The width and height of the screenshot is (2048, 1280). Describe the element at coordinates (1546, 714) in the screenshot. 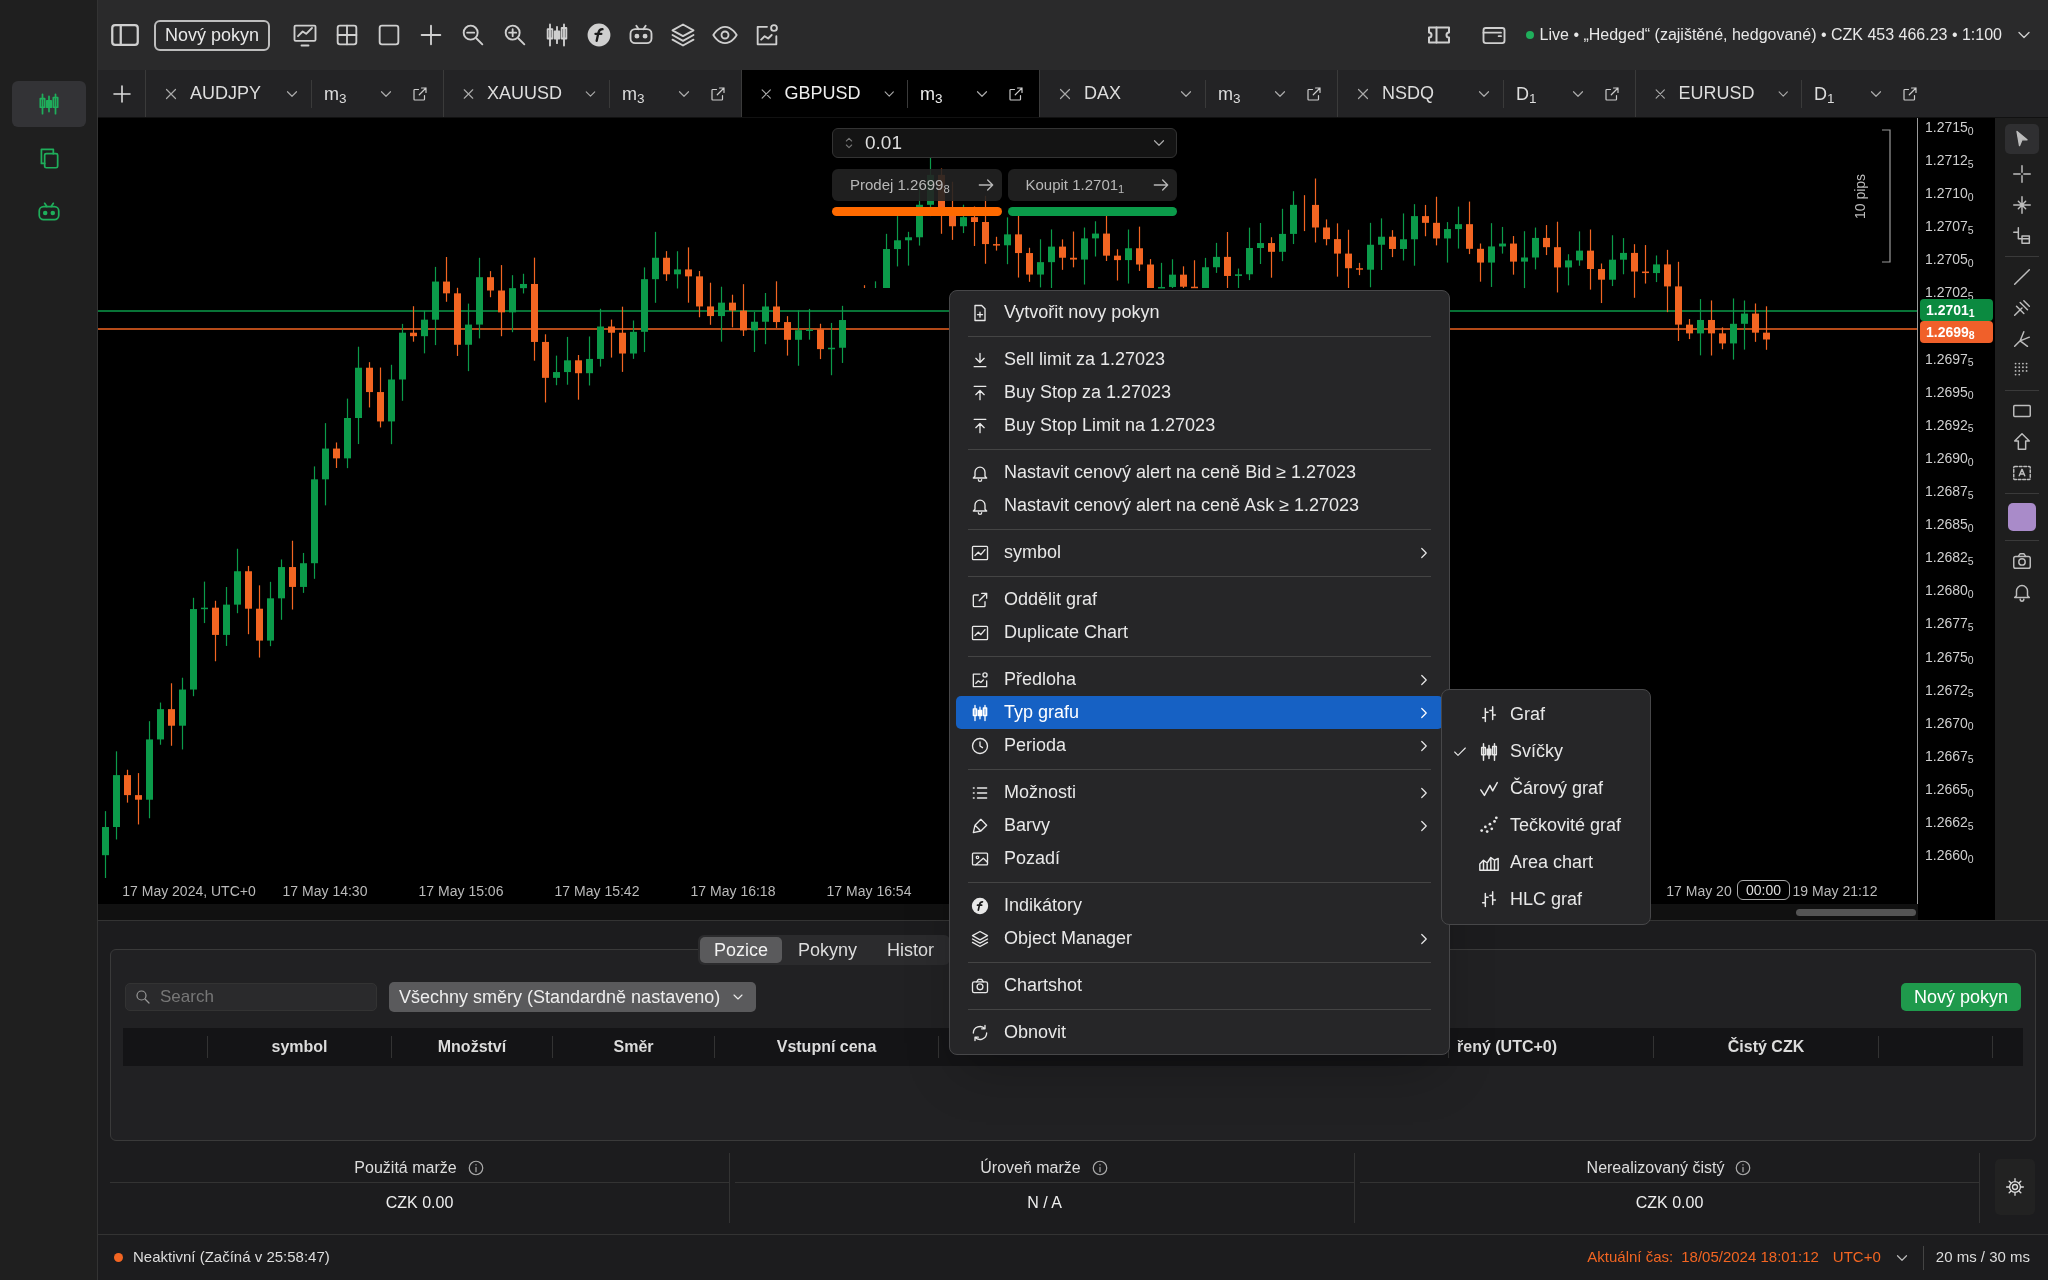

I see `submenu-item: Graf` at that location.